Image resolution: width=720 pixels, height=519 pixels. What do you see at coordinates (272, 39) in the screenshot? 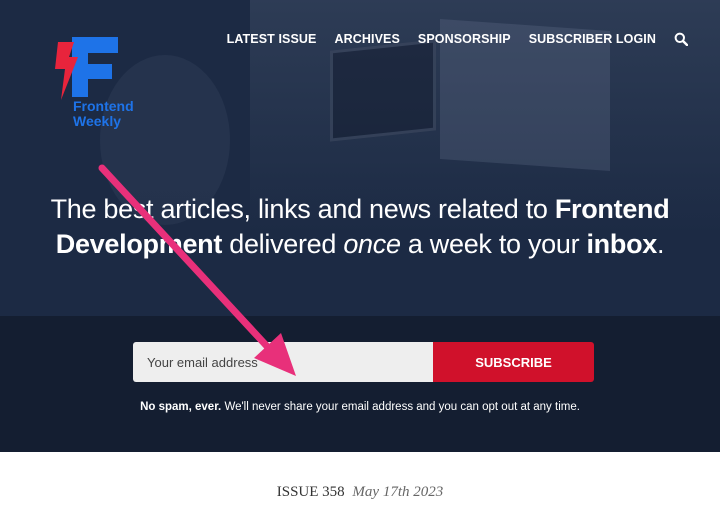
I see `nav-latest-issue: LATEST ISSUE` at bounding box center [272, 39].